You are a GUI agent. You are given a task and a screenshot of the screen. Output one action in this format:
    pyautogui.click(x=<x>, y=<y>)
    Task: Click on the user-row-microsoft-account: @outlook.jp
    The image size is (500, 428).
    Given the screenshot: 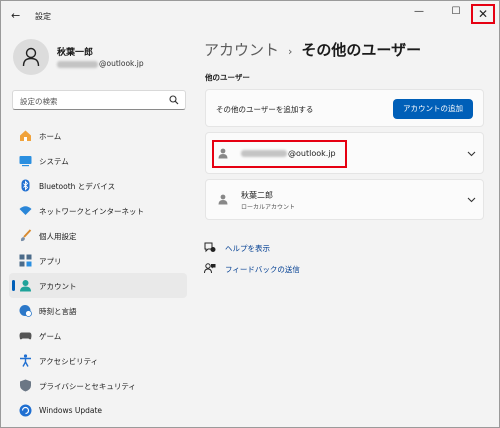 What is the action you would take?
    pyautogui.click(x=344, y=153)
    